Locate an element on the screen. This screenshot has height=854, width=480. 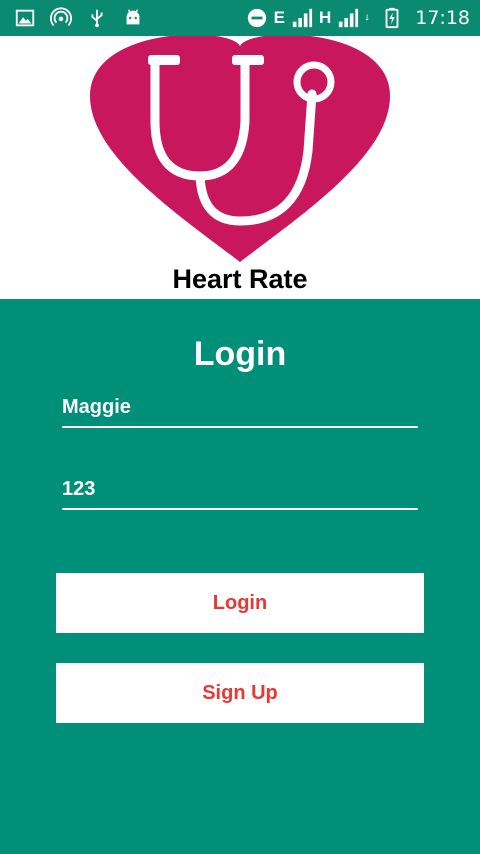
login-button: Login is located at coordinates (240, 603).